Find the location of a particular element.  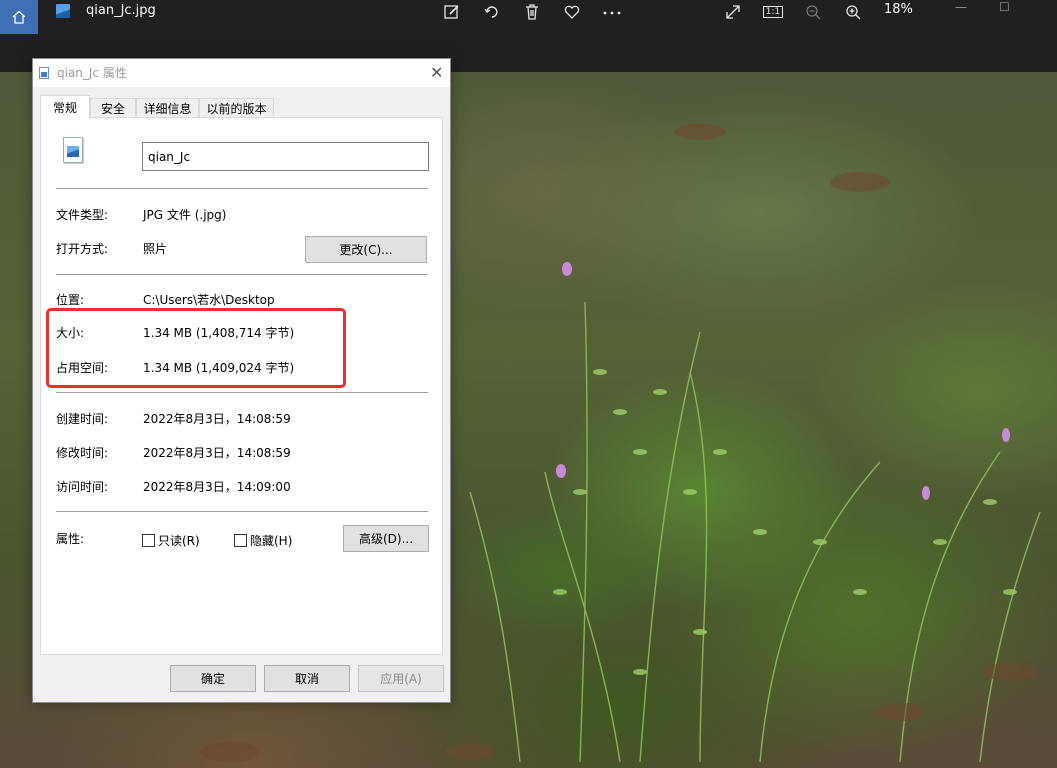

actual-size-icon: 1:1 is located at coordinates (773, 12).